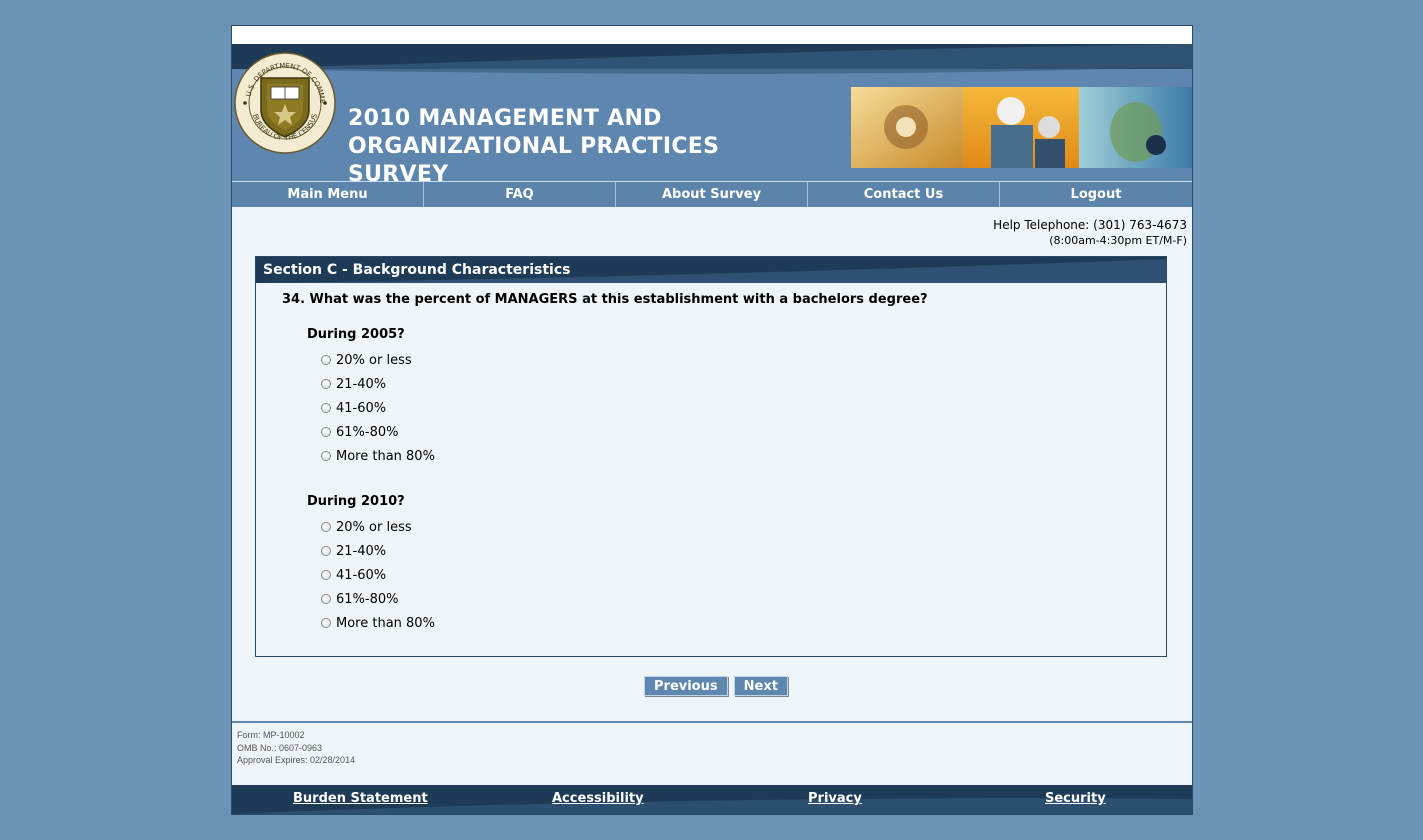 This screenshot has height=840, width=1423. I want to click on footer-link-accessibility: Accessibility, so click(598, 798).